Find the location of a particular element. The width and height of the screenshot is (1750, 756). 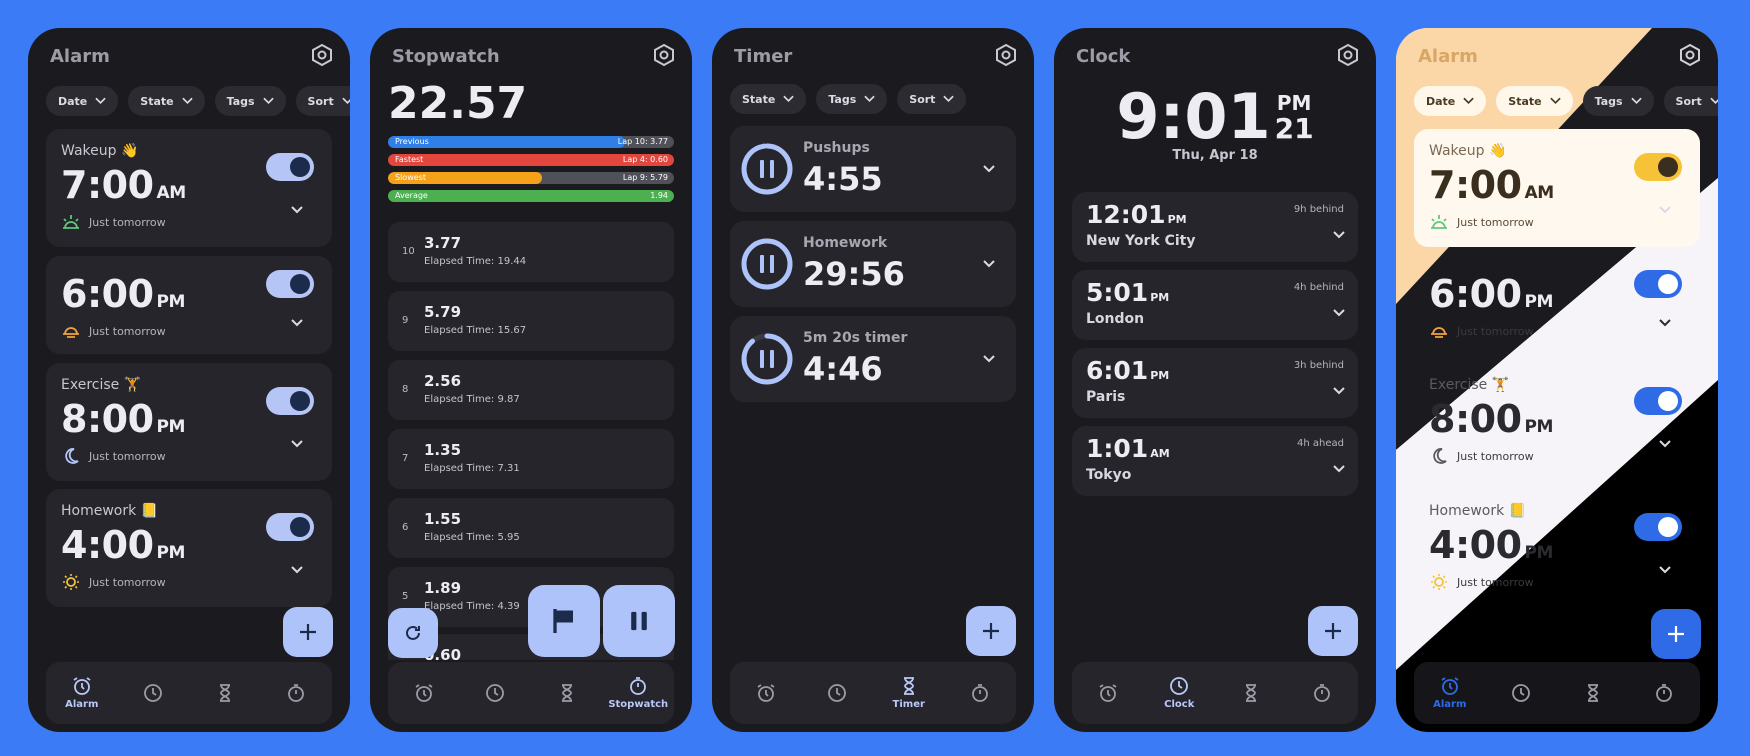

lap-button is located at coordinates (564, 621).